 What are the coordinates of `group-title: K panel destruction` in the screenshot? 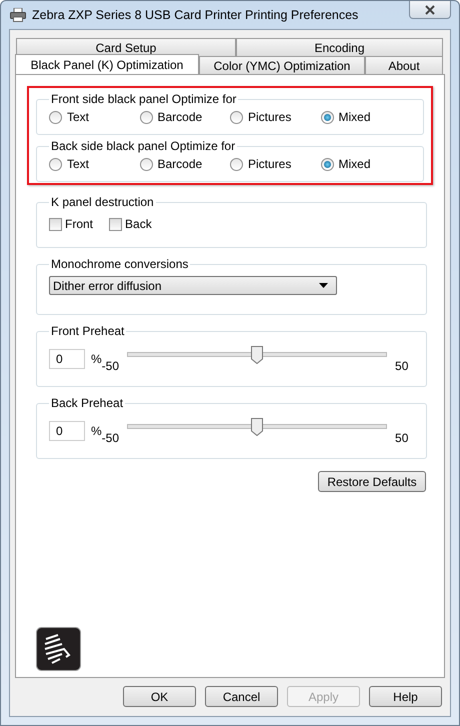 It's located at (102, 202).